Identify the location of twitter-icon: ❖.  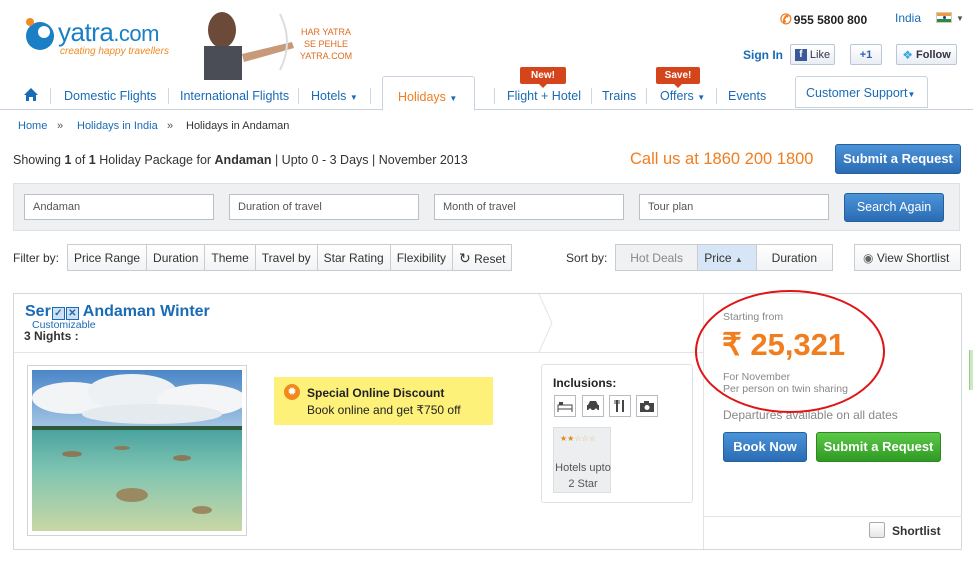
(907, 54).